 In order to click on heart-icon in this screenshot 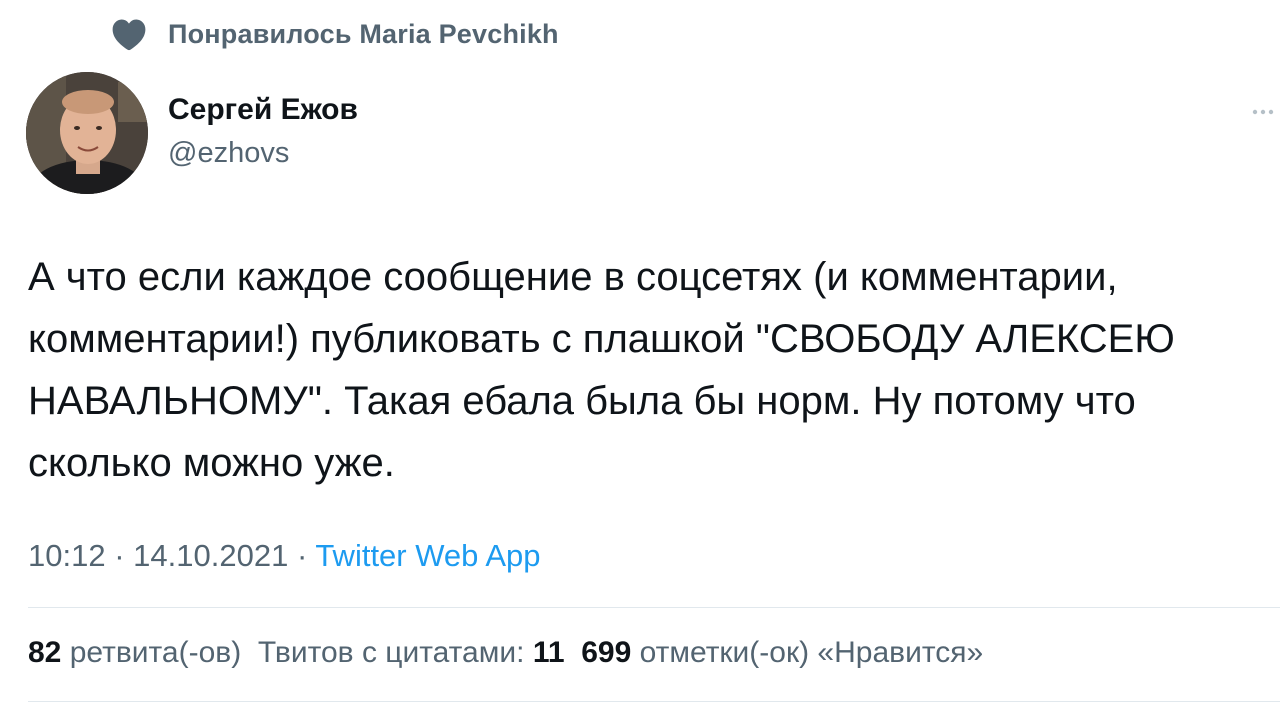, I will do `click(129, 34)`.